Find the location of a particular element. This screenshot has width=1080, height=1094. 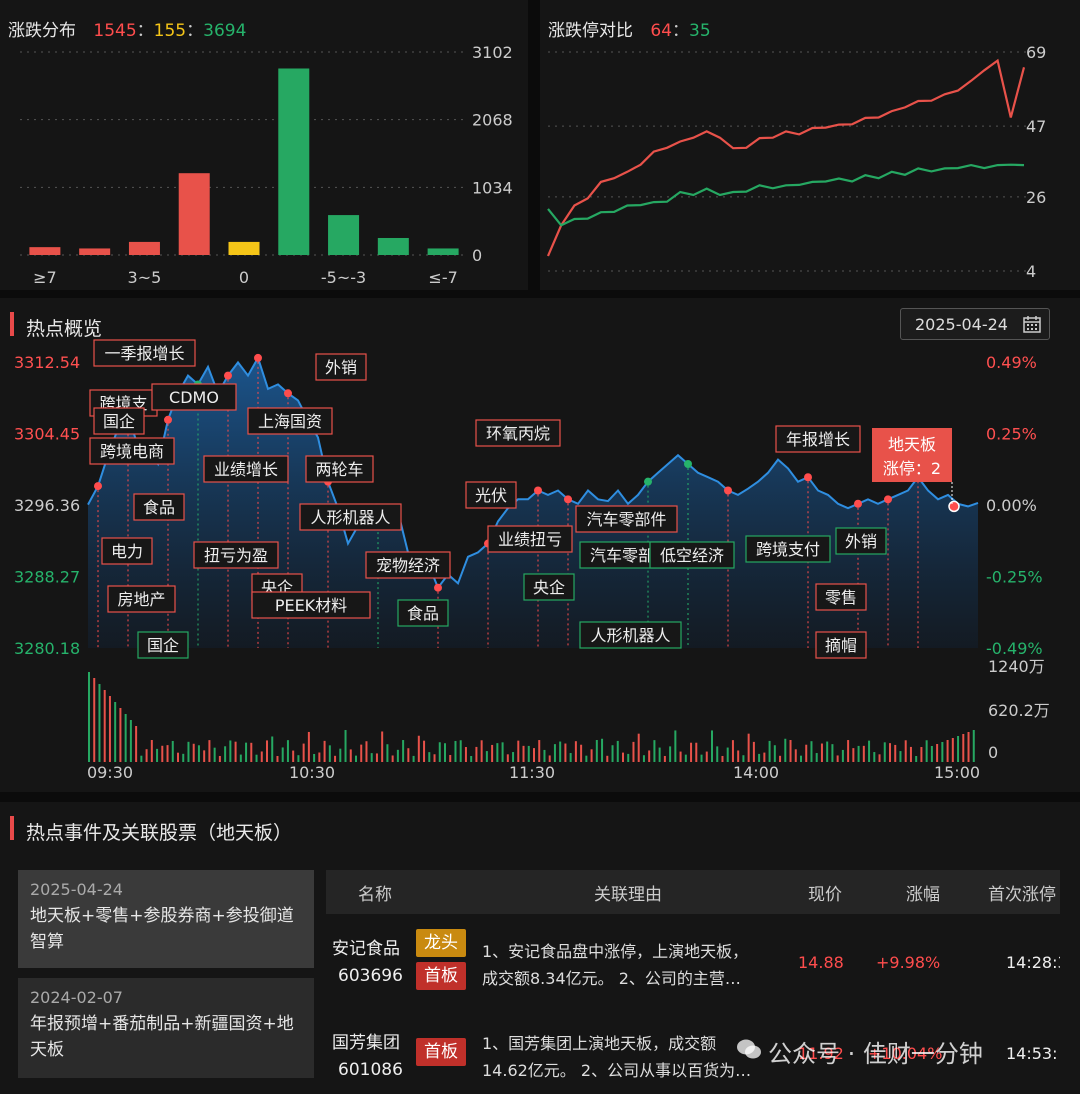

event-card: 2024-02-07 年报预增+番茄制品+新疆国资+地天板 is located at coordinates (166, 1028).